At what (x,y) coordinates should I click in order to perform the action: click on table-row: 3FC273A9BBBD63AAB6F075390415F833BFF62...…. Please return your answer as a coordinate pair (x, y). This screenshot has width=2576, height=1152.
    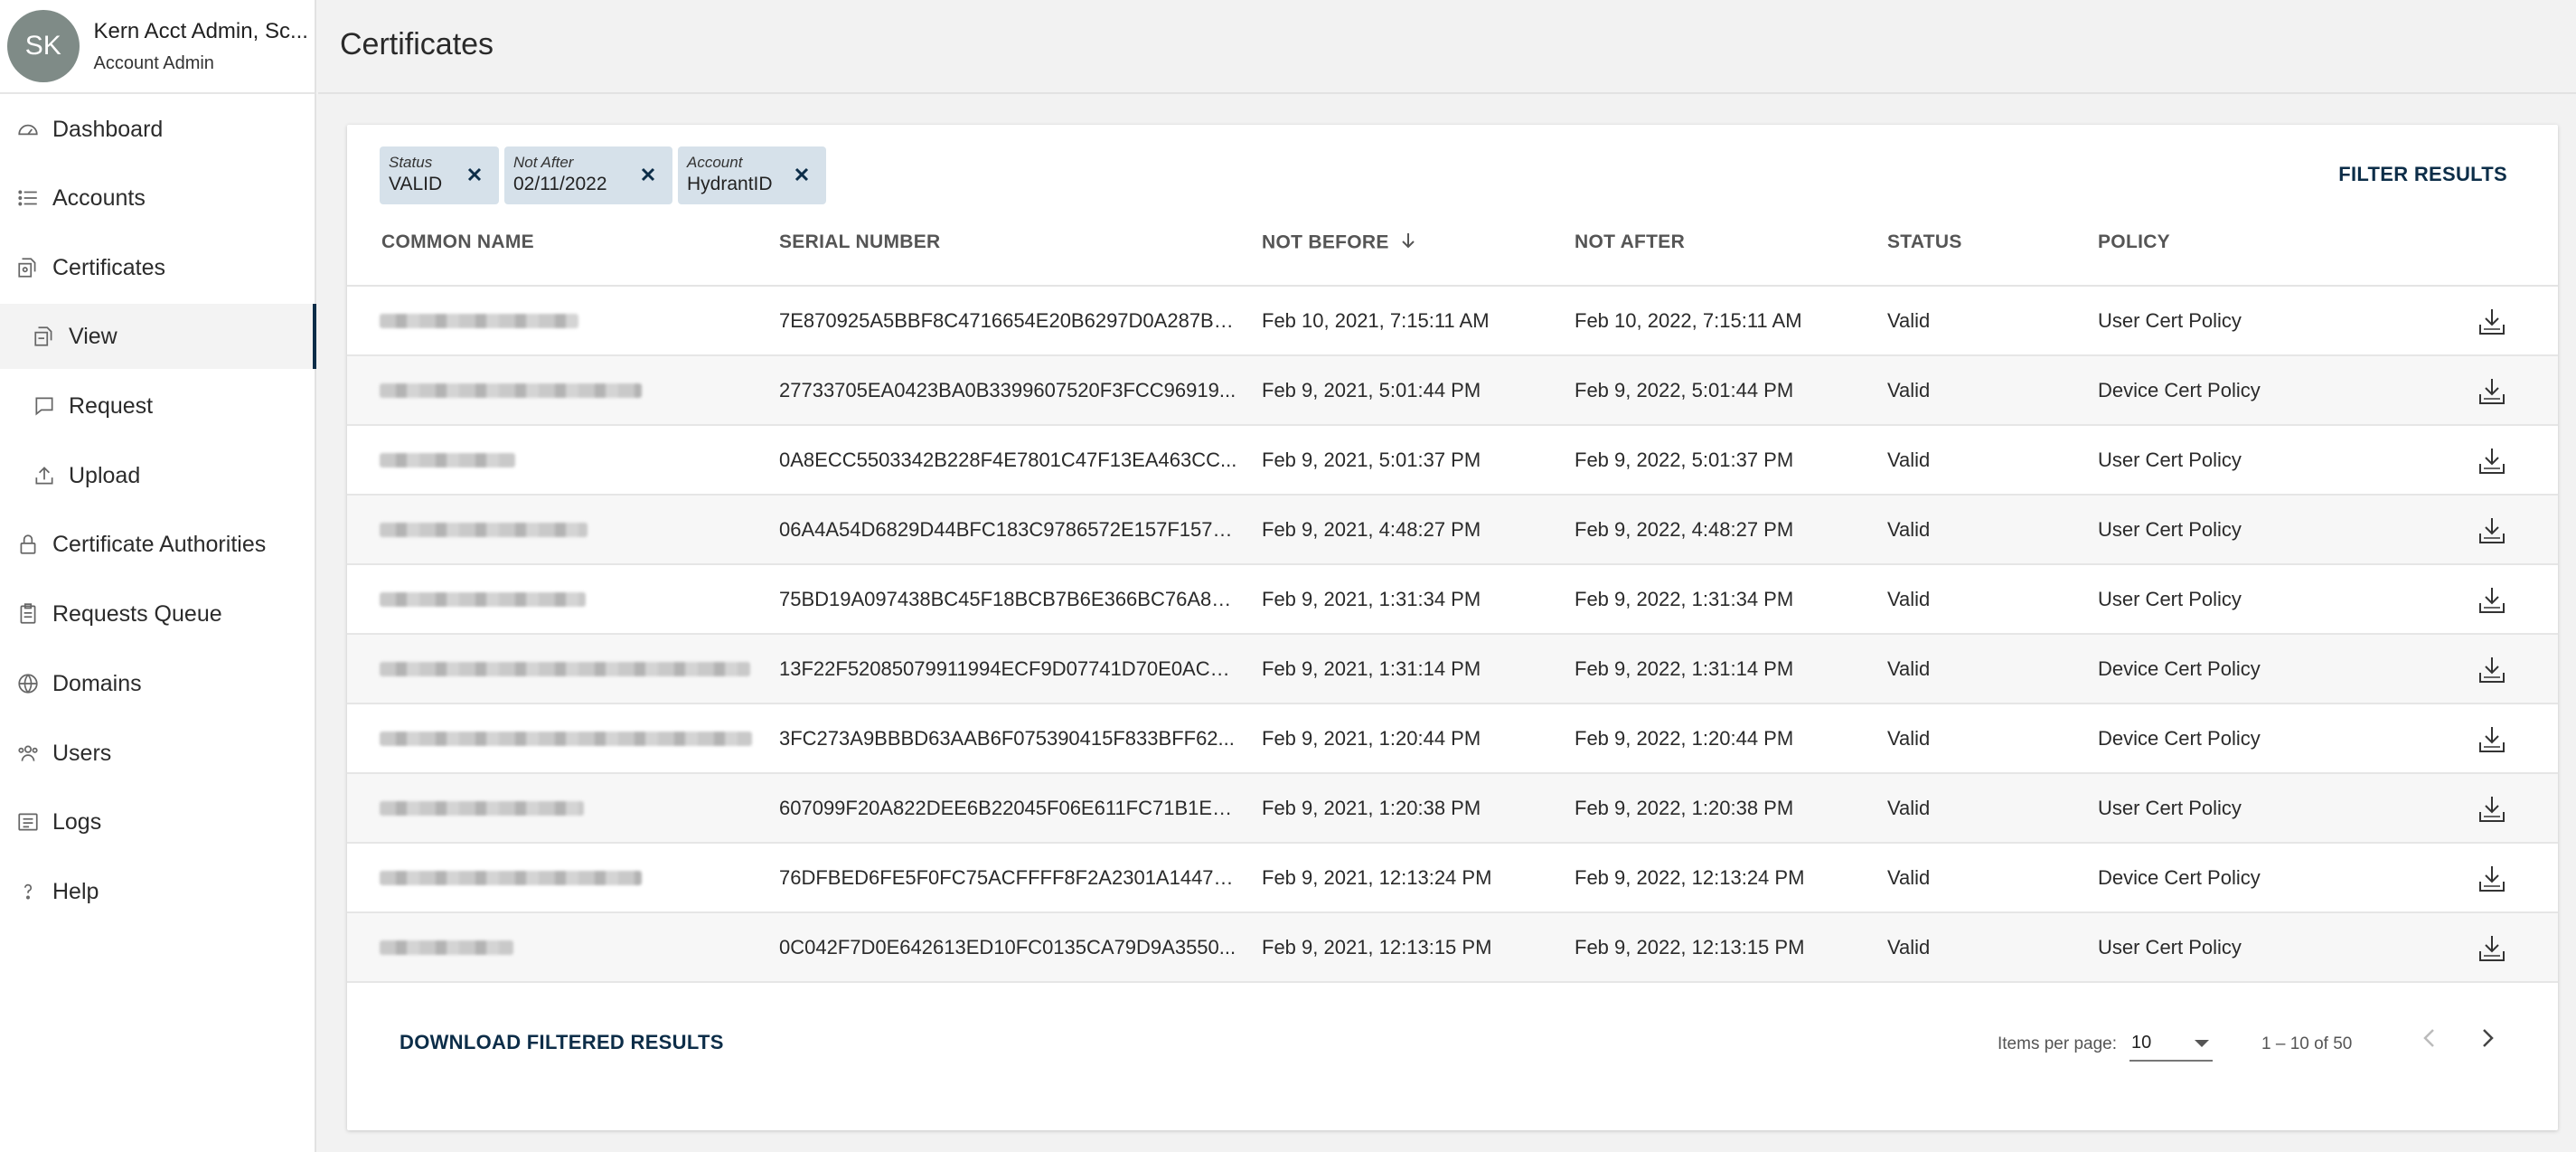
    Looking at the image, I should click on (1452, 739).